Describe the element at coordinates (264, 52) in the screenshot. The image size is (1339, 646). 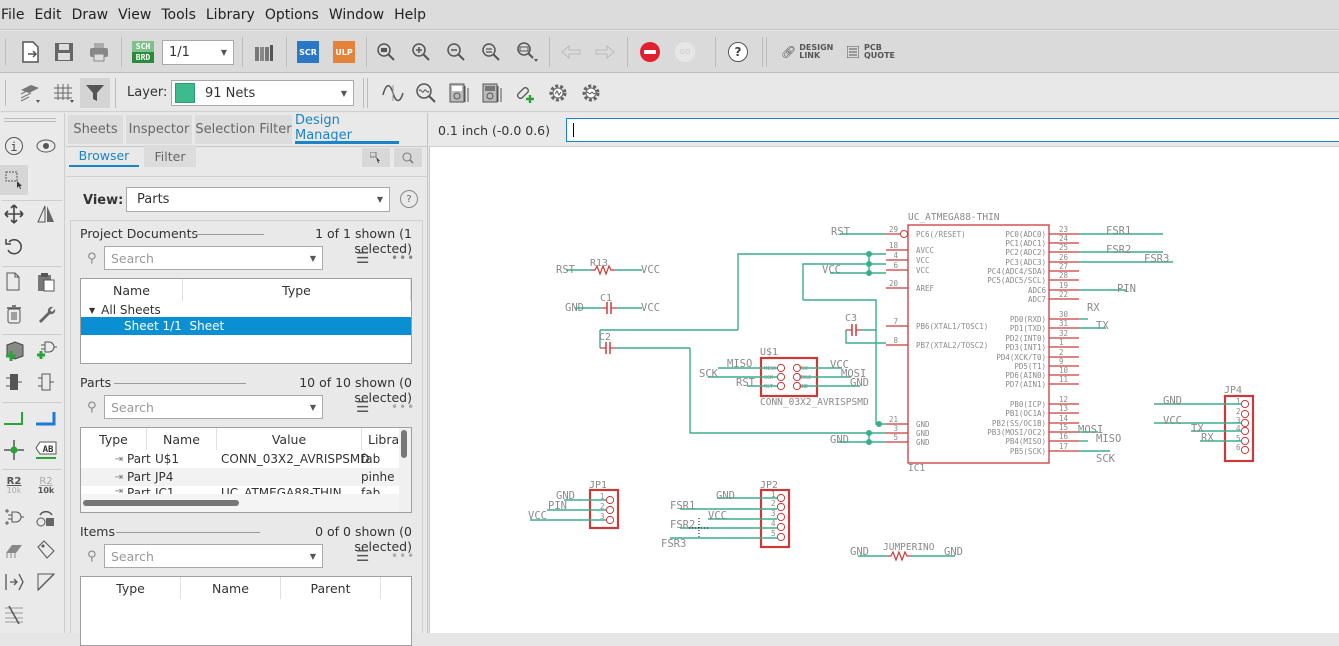
I see `library-manager-button` at that location.